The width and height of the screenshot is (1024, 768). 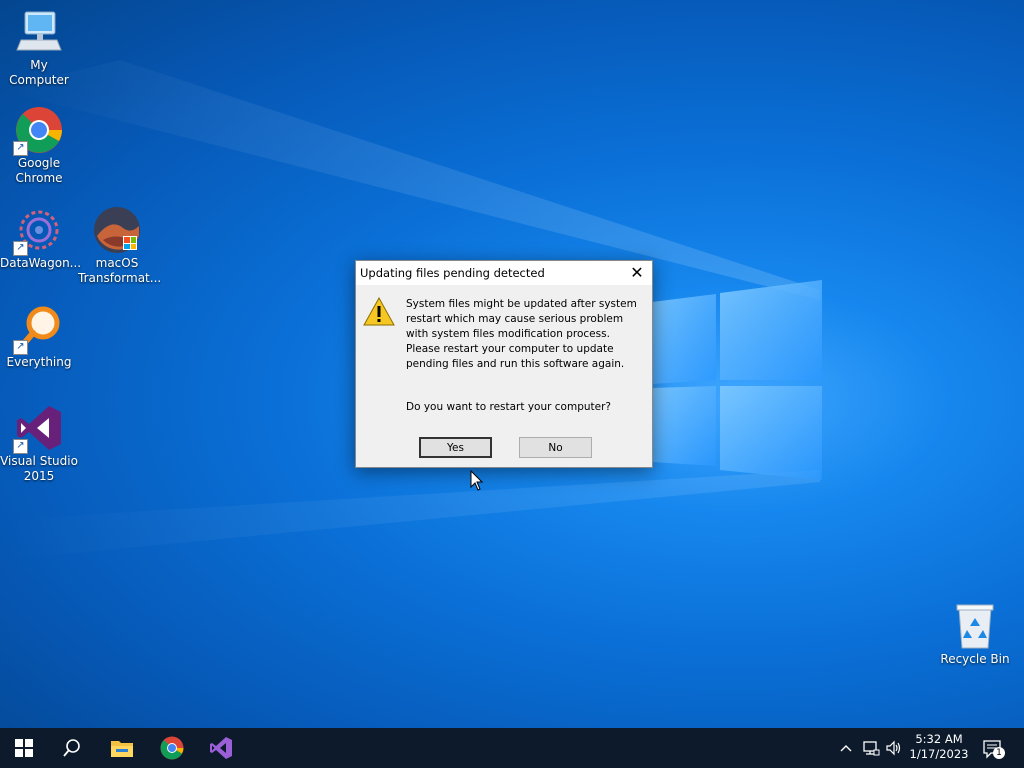 I want to click on file-explorer-icon, so click(x=122, y=749).